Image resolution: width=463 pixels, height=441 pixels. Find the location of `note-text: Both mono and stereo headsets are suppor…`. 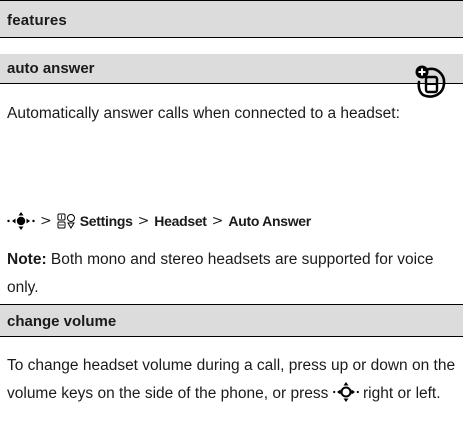

note-text: Both mono and stereo headsets are suppor… is located at coordinates (220, 273).